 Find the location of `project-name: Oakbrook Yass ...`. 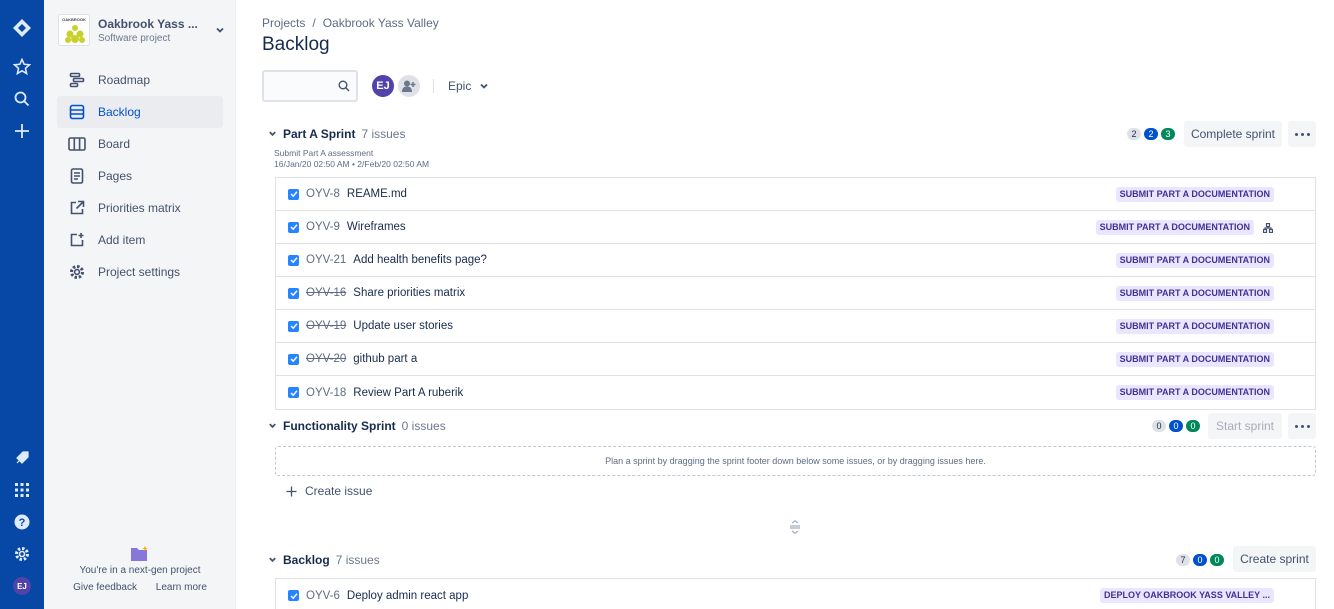

project-name: Oakbrook Yass ... is located at coordinates (148, 23).